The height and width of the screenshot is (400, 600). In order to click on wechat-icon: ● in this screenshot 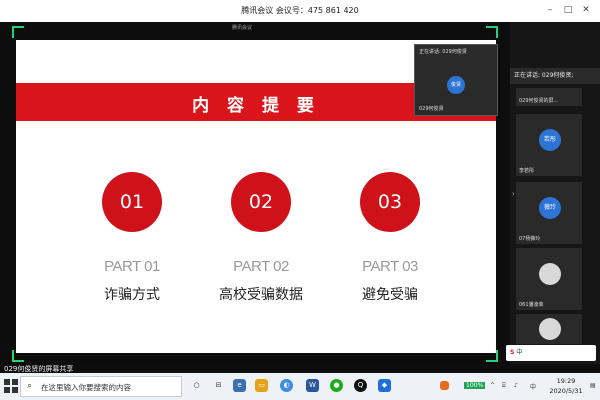, I will do `click(336, 385)`.